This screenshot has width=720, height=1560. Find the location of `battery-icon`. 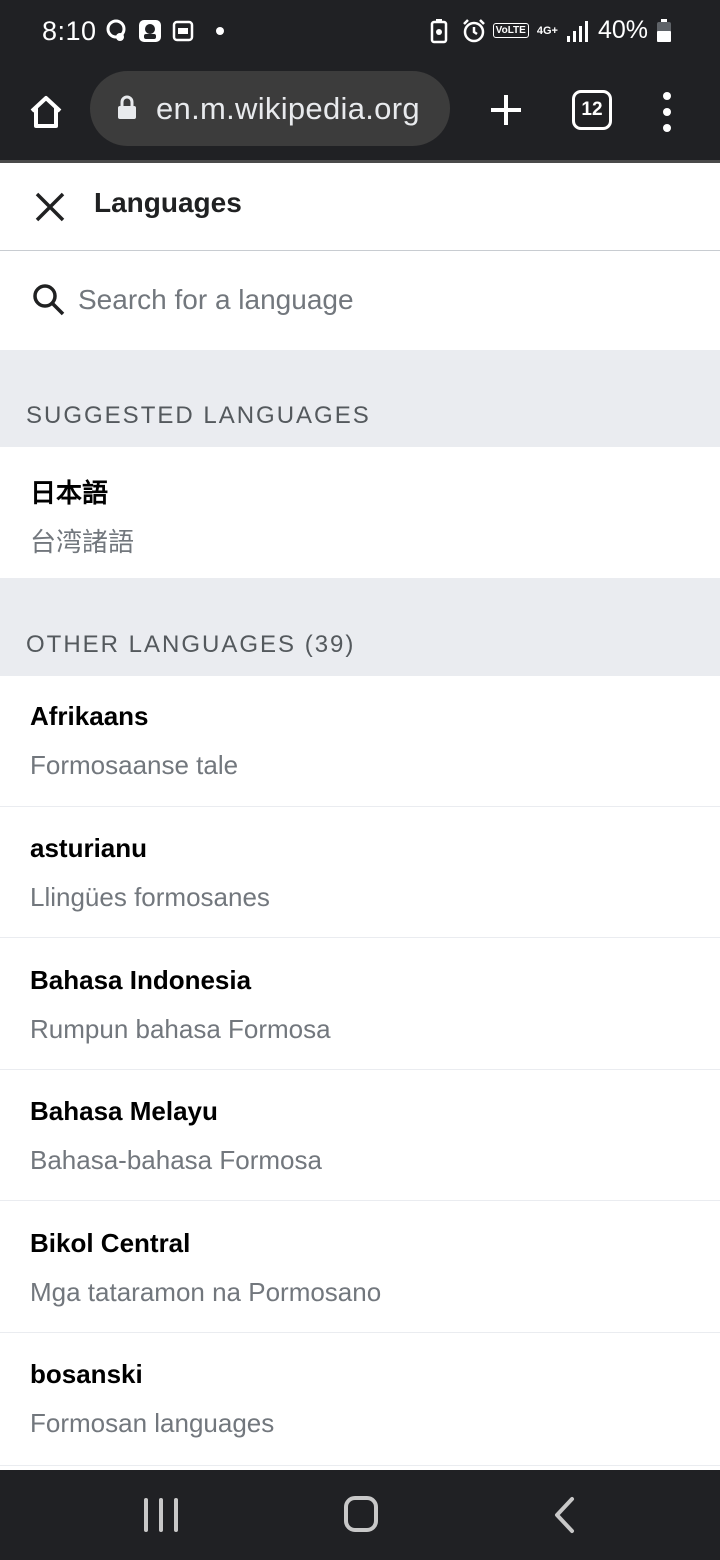

battery-icon is located at coordinates (668, 31).